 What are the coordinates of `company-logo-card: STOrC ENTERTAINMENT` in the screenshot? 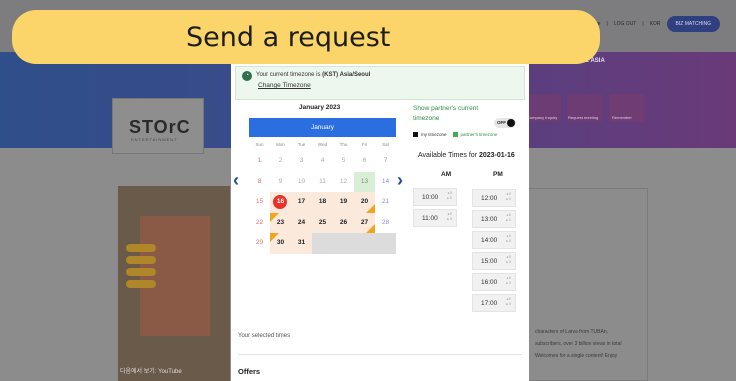 It's located at (158, 126).